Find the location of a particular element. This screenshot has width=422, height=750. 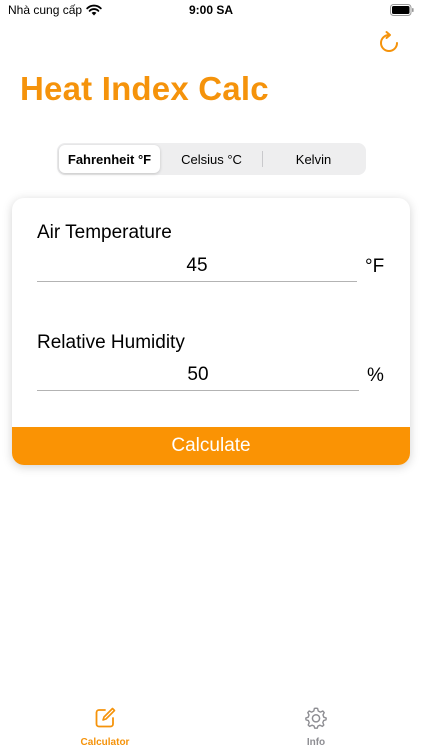

status-time: 9:00 SA is located at coordinates (211, 10).